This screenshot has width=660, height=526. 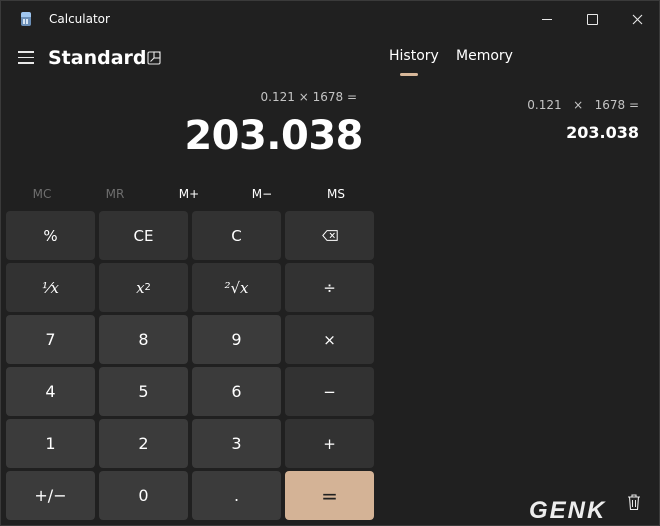 I want to click on reciprocal-label: ⅟x, so click(x=50, y=287).